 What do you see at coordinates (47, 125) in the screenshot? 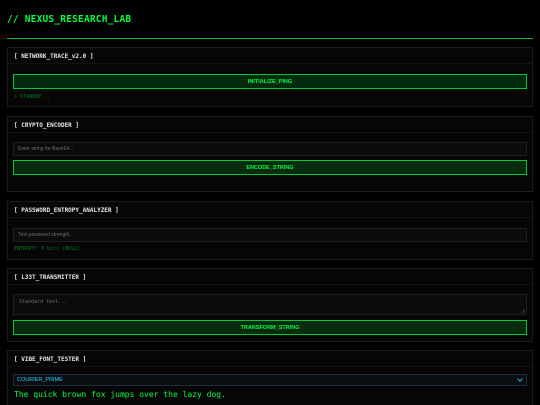
I see `crypto-encoder-title: [ CRYPTO_ENCODER ]` at bounding box center [47, 125].